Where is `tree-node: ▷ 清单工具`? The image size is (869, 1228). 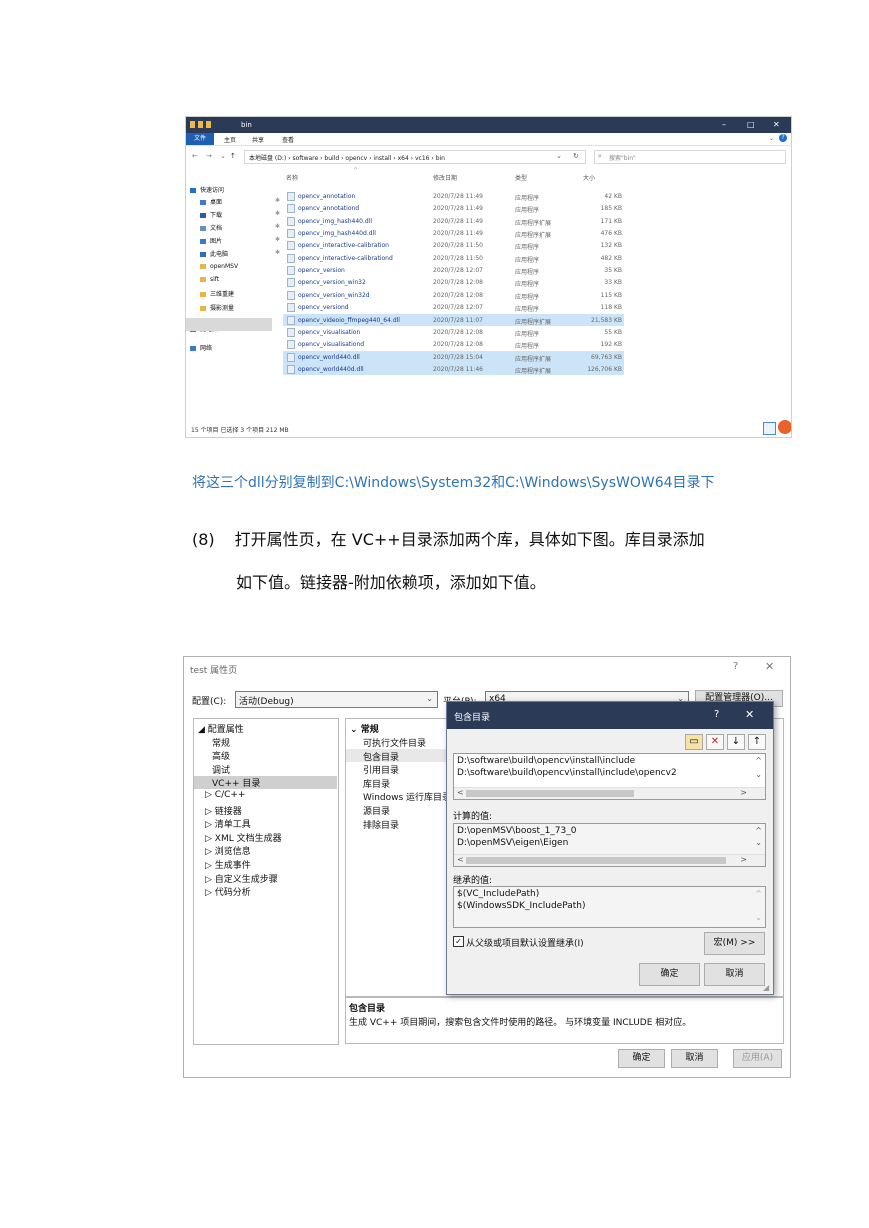 tree-node: ▷ 清单工具 is located at coordinates (228, 823).